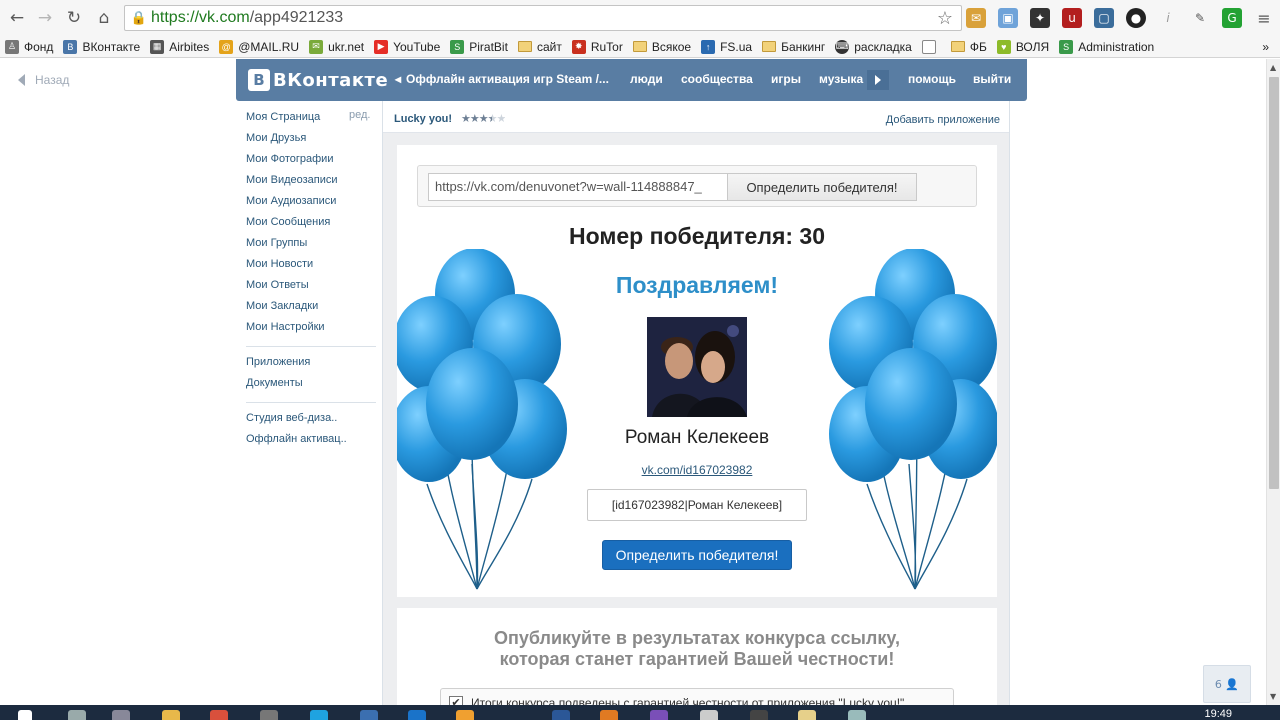  I want to click on viber-icon, so click(659, 715).